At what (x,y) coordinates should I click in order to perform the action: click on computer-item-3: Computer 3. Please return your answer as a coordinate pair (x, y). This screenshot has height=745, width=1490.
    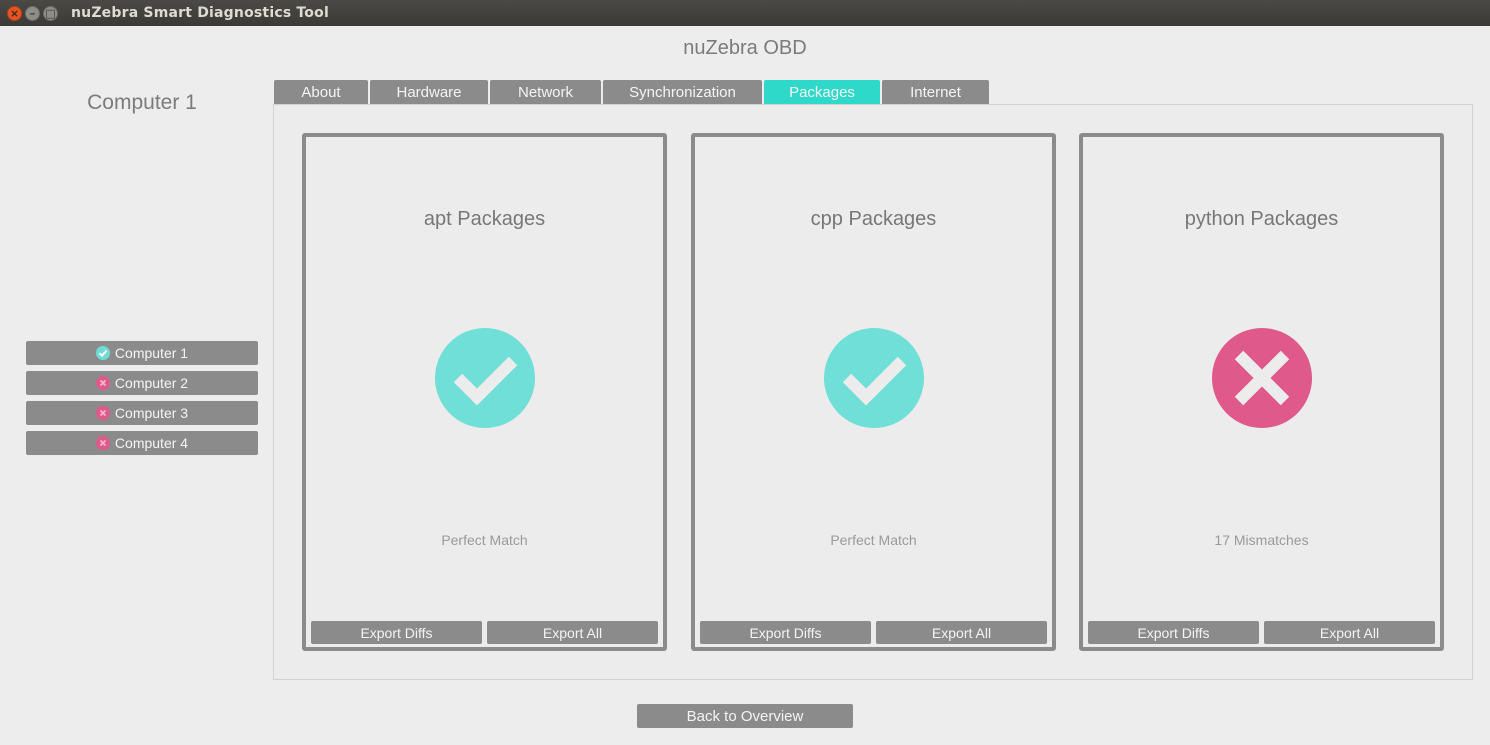
    Looking at the image, I should click on (142, 413).